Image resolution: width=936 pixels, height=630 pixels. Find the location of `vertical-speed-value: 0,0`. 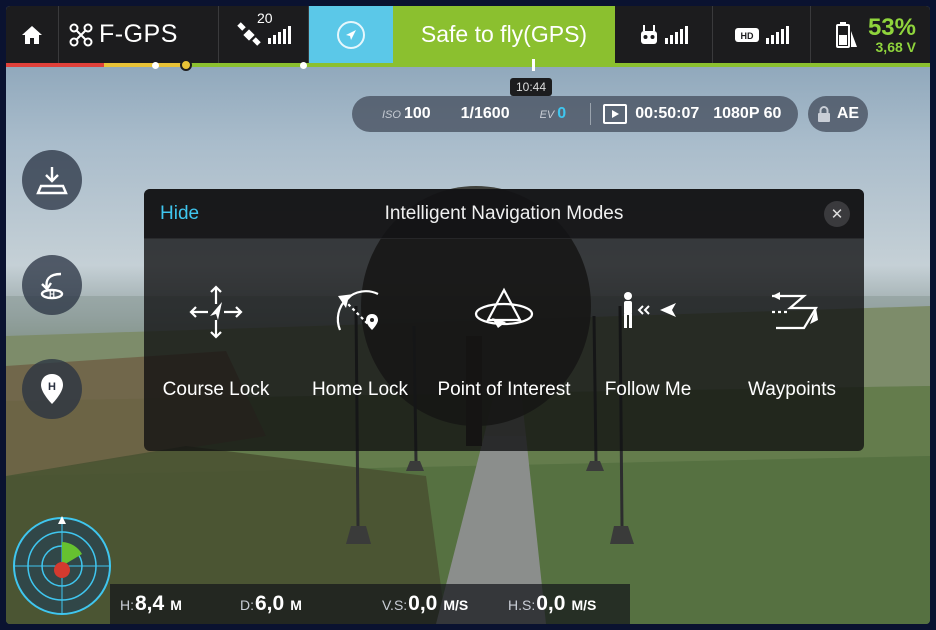

vertical-speed-value: 0,0 is located at coordinates (423, 603).